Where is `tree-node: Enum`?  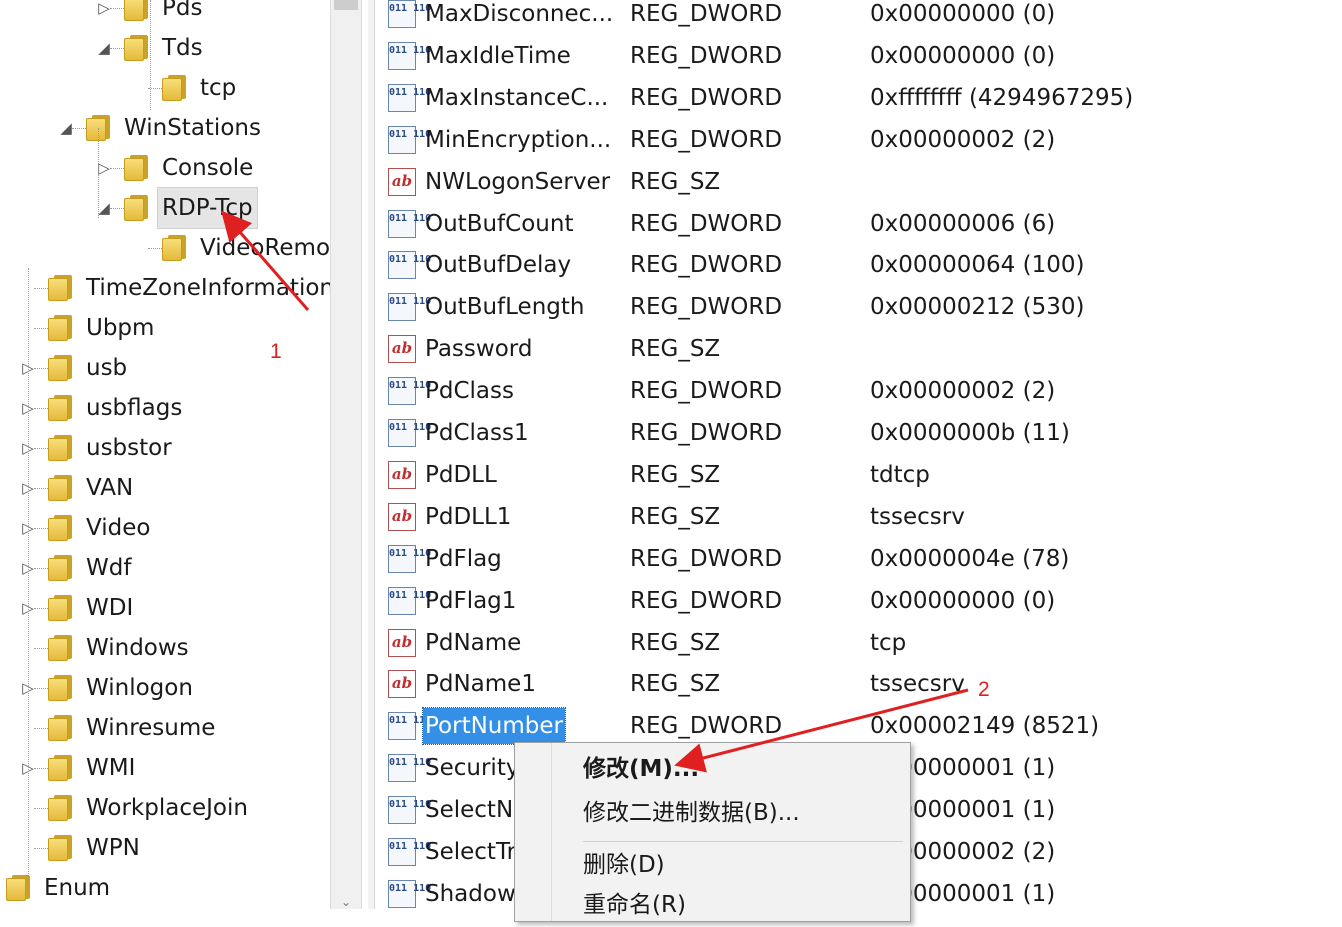 tree-node: Enum is located at coordinates (165, 888).